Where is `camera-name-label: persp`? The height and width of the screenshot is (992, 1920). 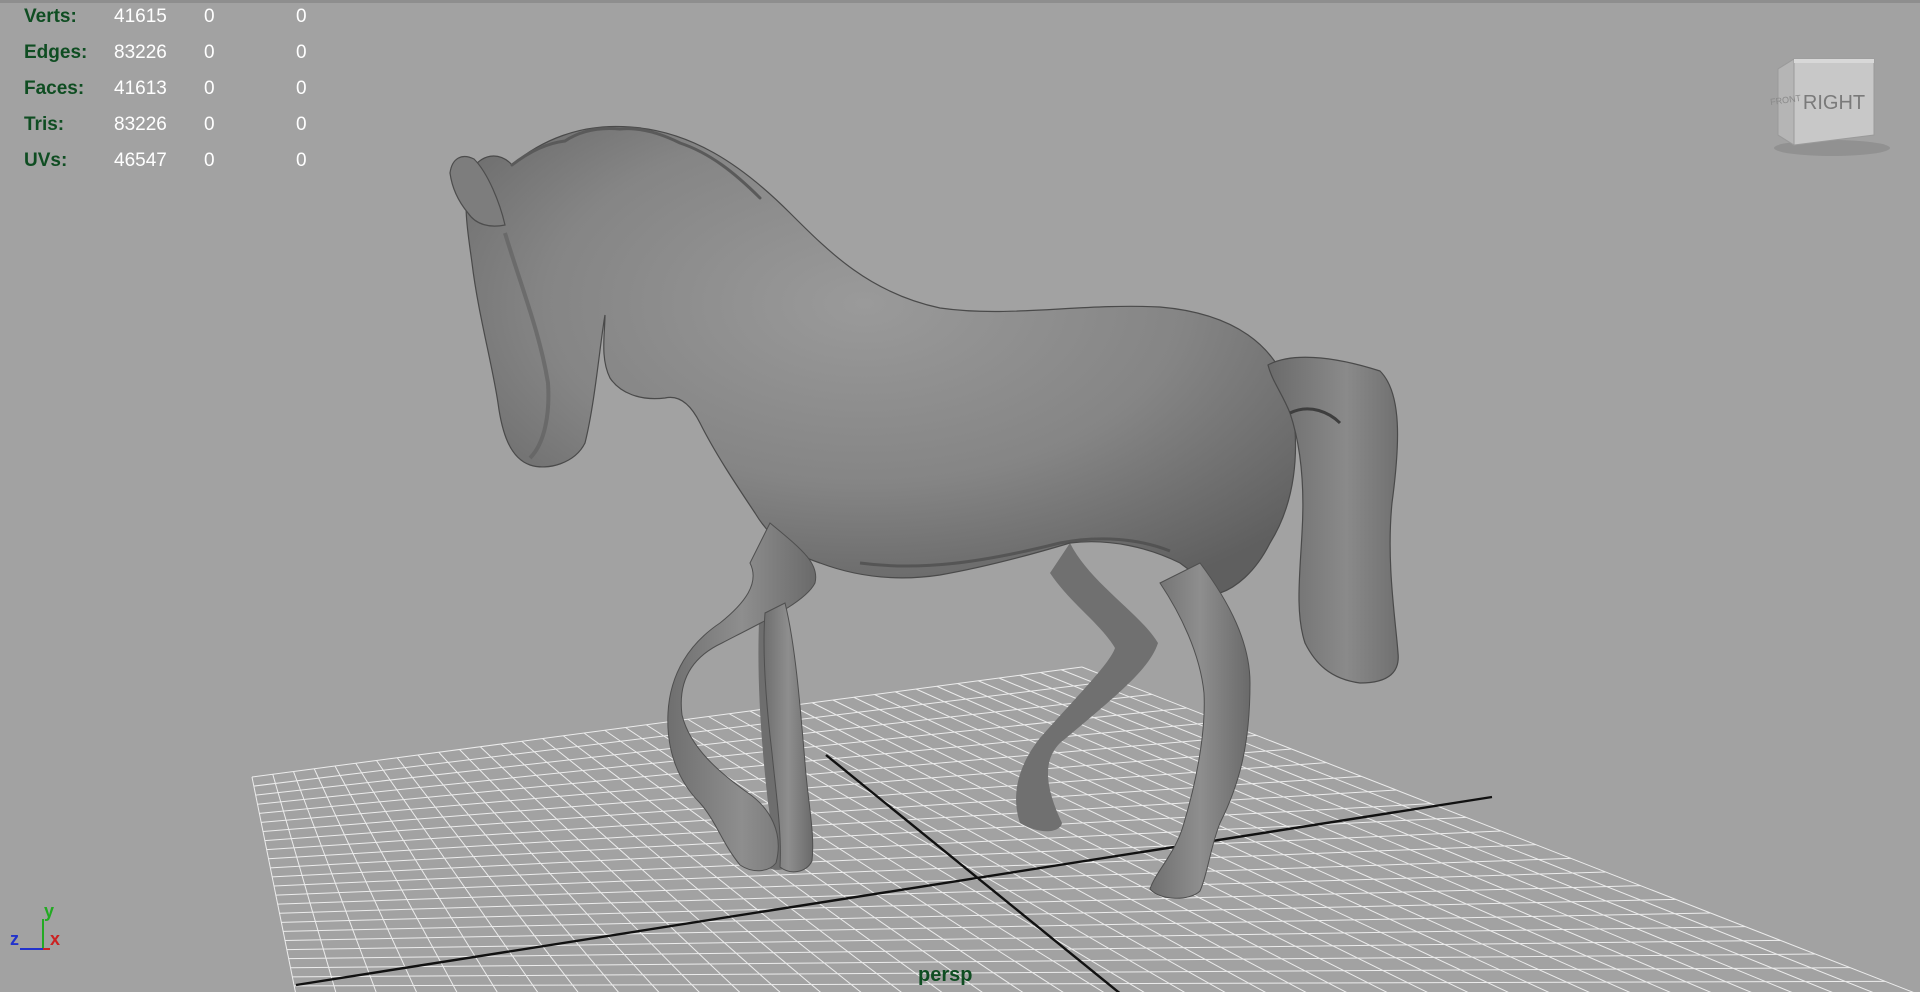 camera-name-label: persp is located at coordinates (945, 975).